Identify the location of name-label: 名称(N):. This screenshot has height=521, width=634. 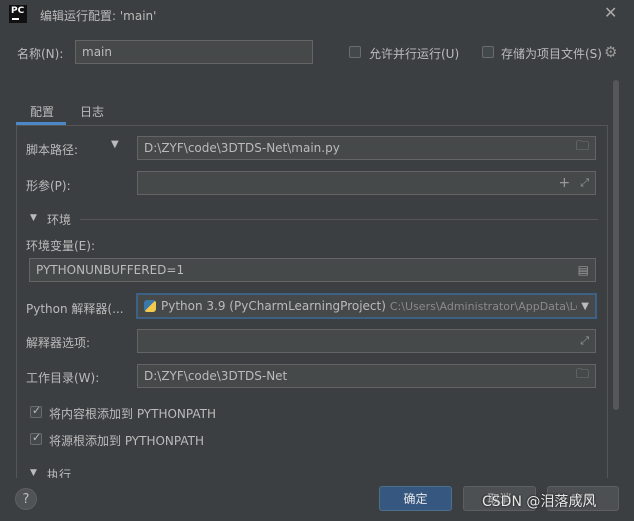
(40, 54).